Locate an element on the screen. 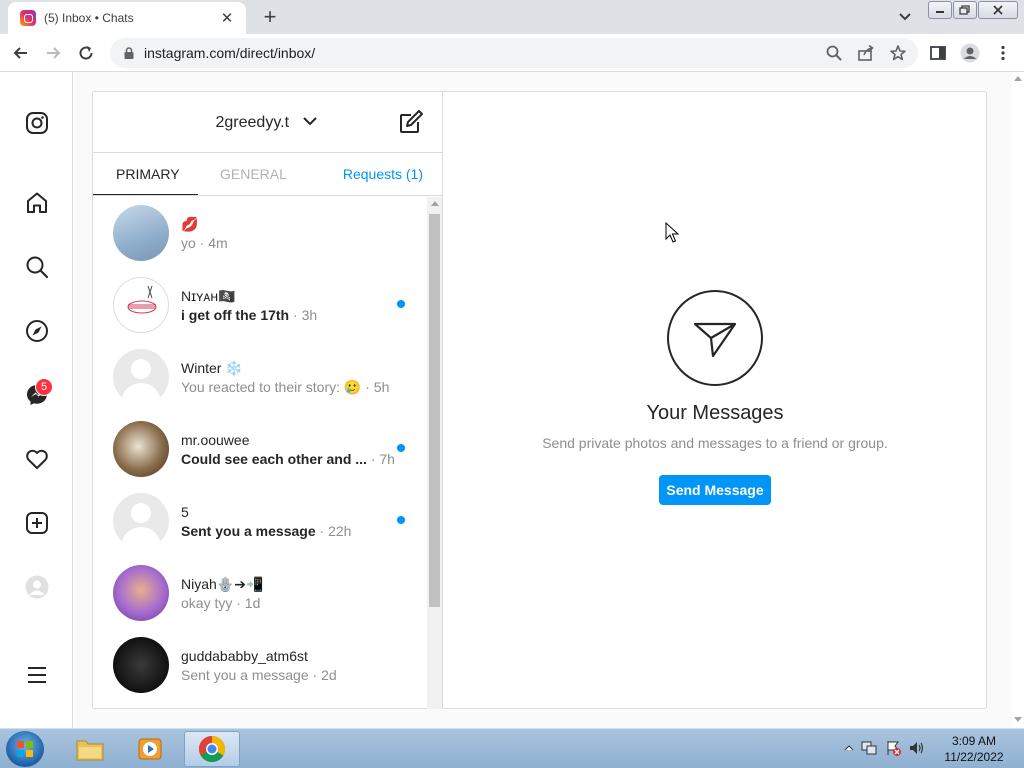 Image resolution: width=1024 pixels, height=768 pixels. network-icon is located at coordinates (869, 748).